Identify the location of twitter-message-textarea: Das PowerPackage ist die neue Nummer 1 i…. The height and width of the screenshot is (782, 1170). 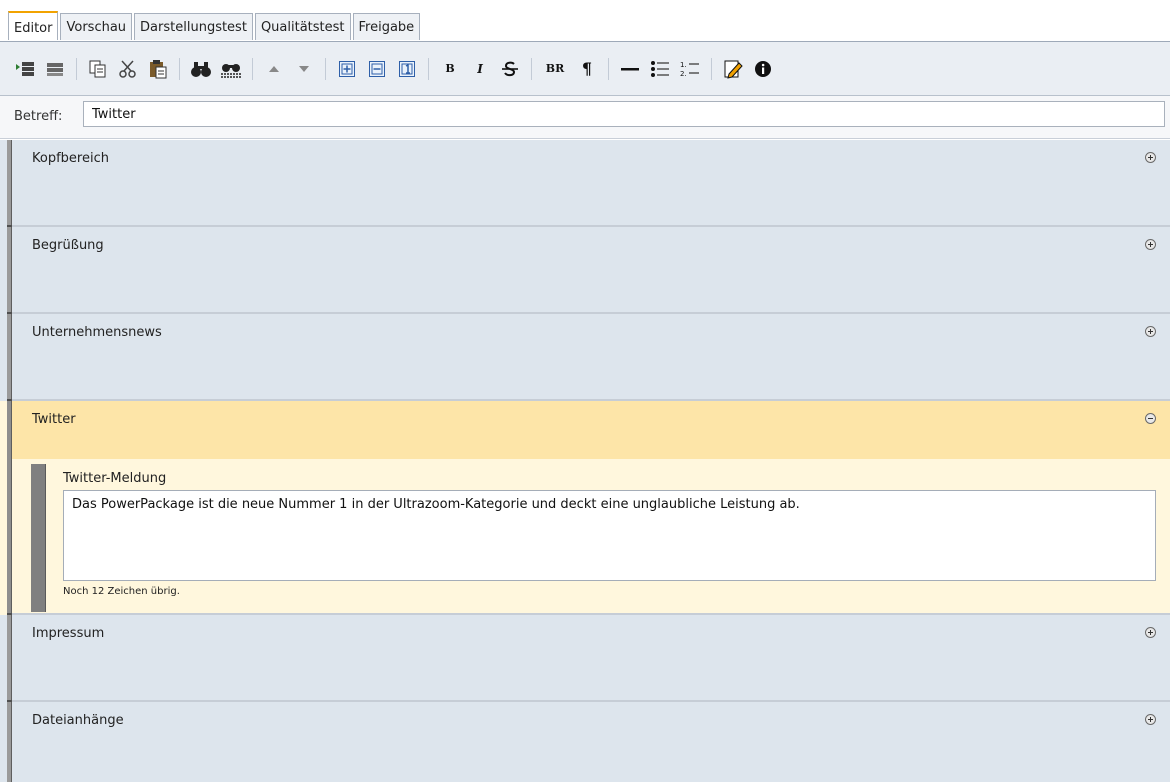
(609, 535).